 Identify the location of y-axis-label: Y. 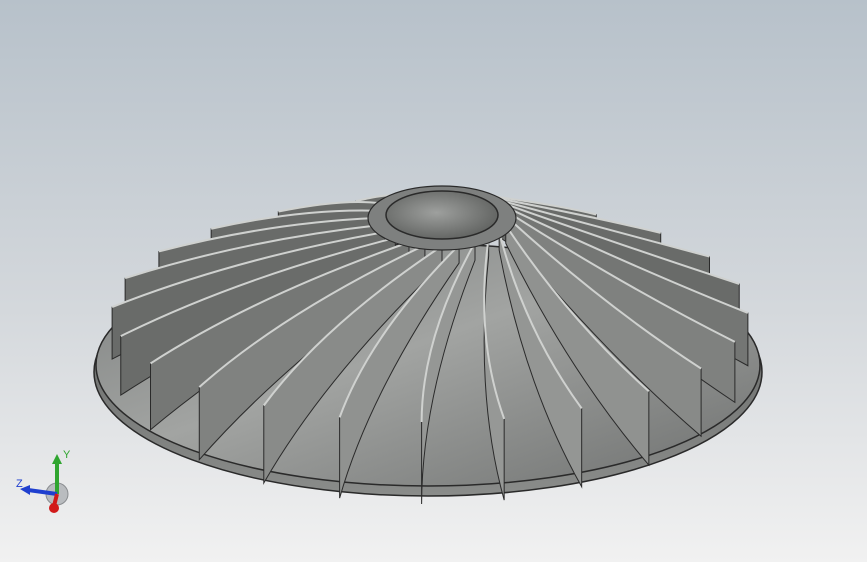
(67, 455).